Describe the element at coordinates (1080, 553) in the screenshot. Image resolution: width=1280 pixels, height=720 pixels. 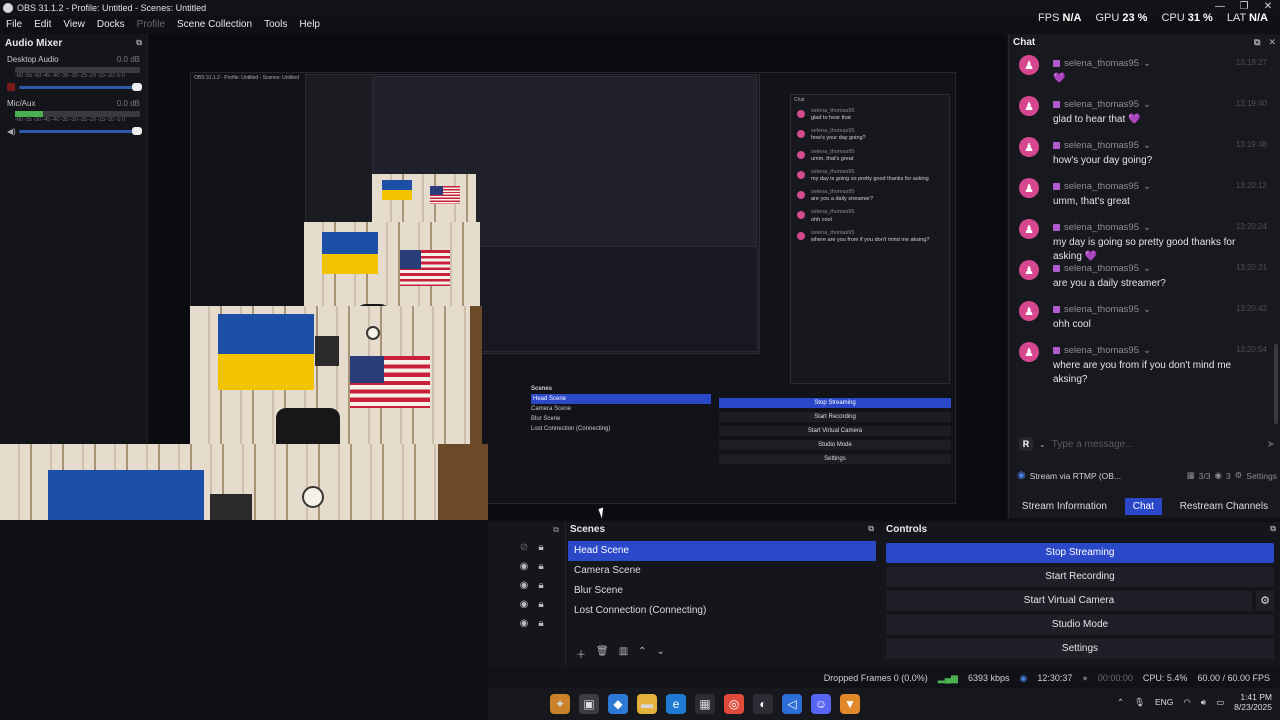
I see `stop-streaming-button: Stop Streaming` at that location.